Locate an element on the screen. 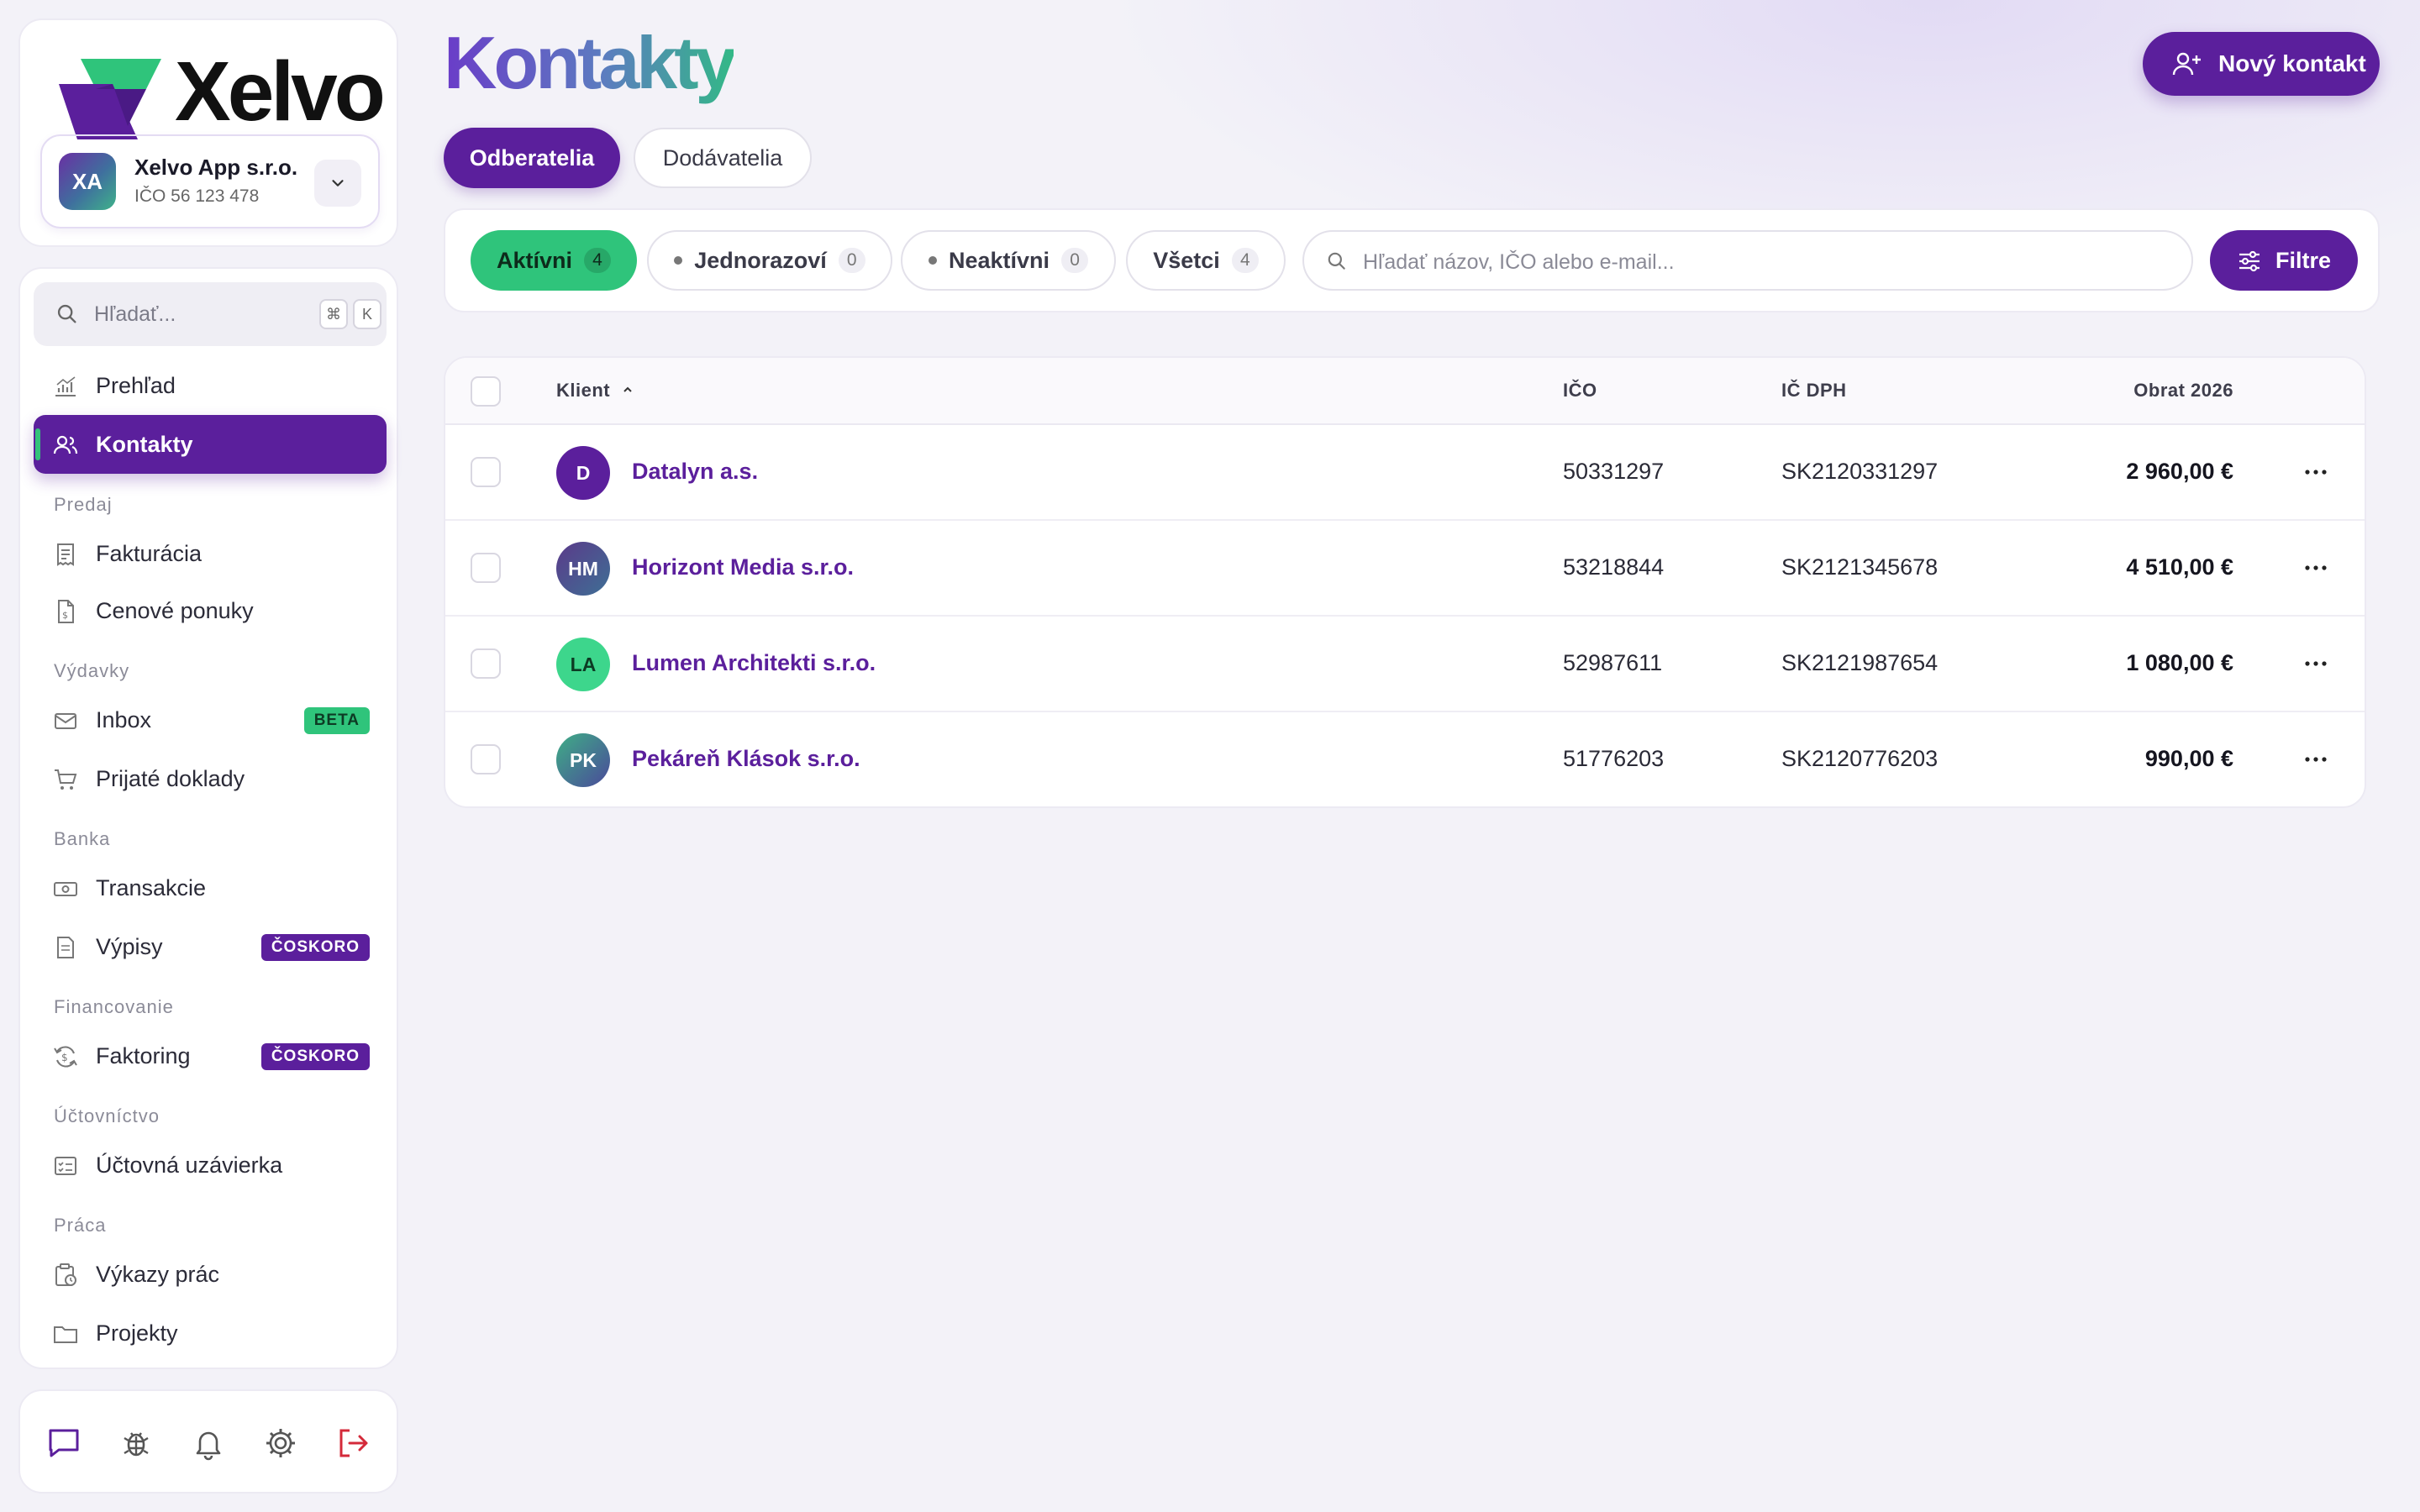  invoice-icon is located at coordinates (65, 554).